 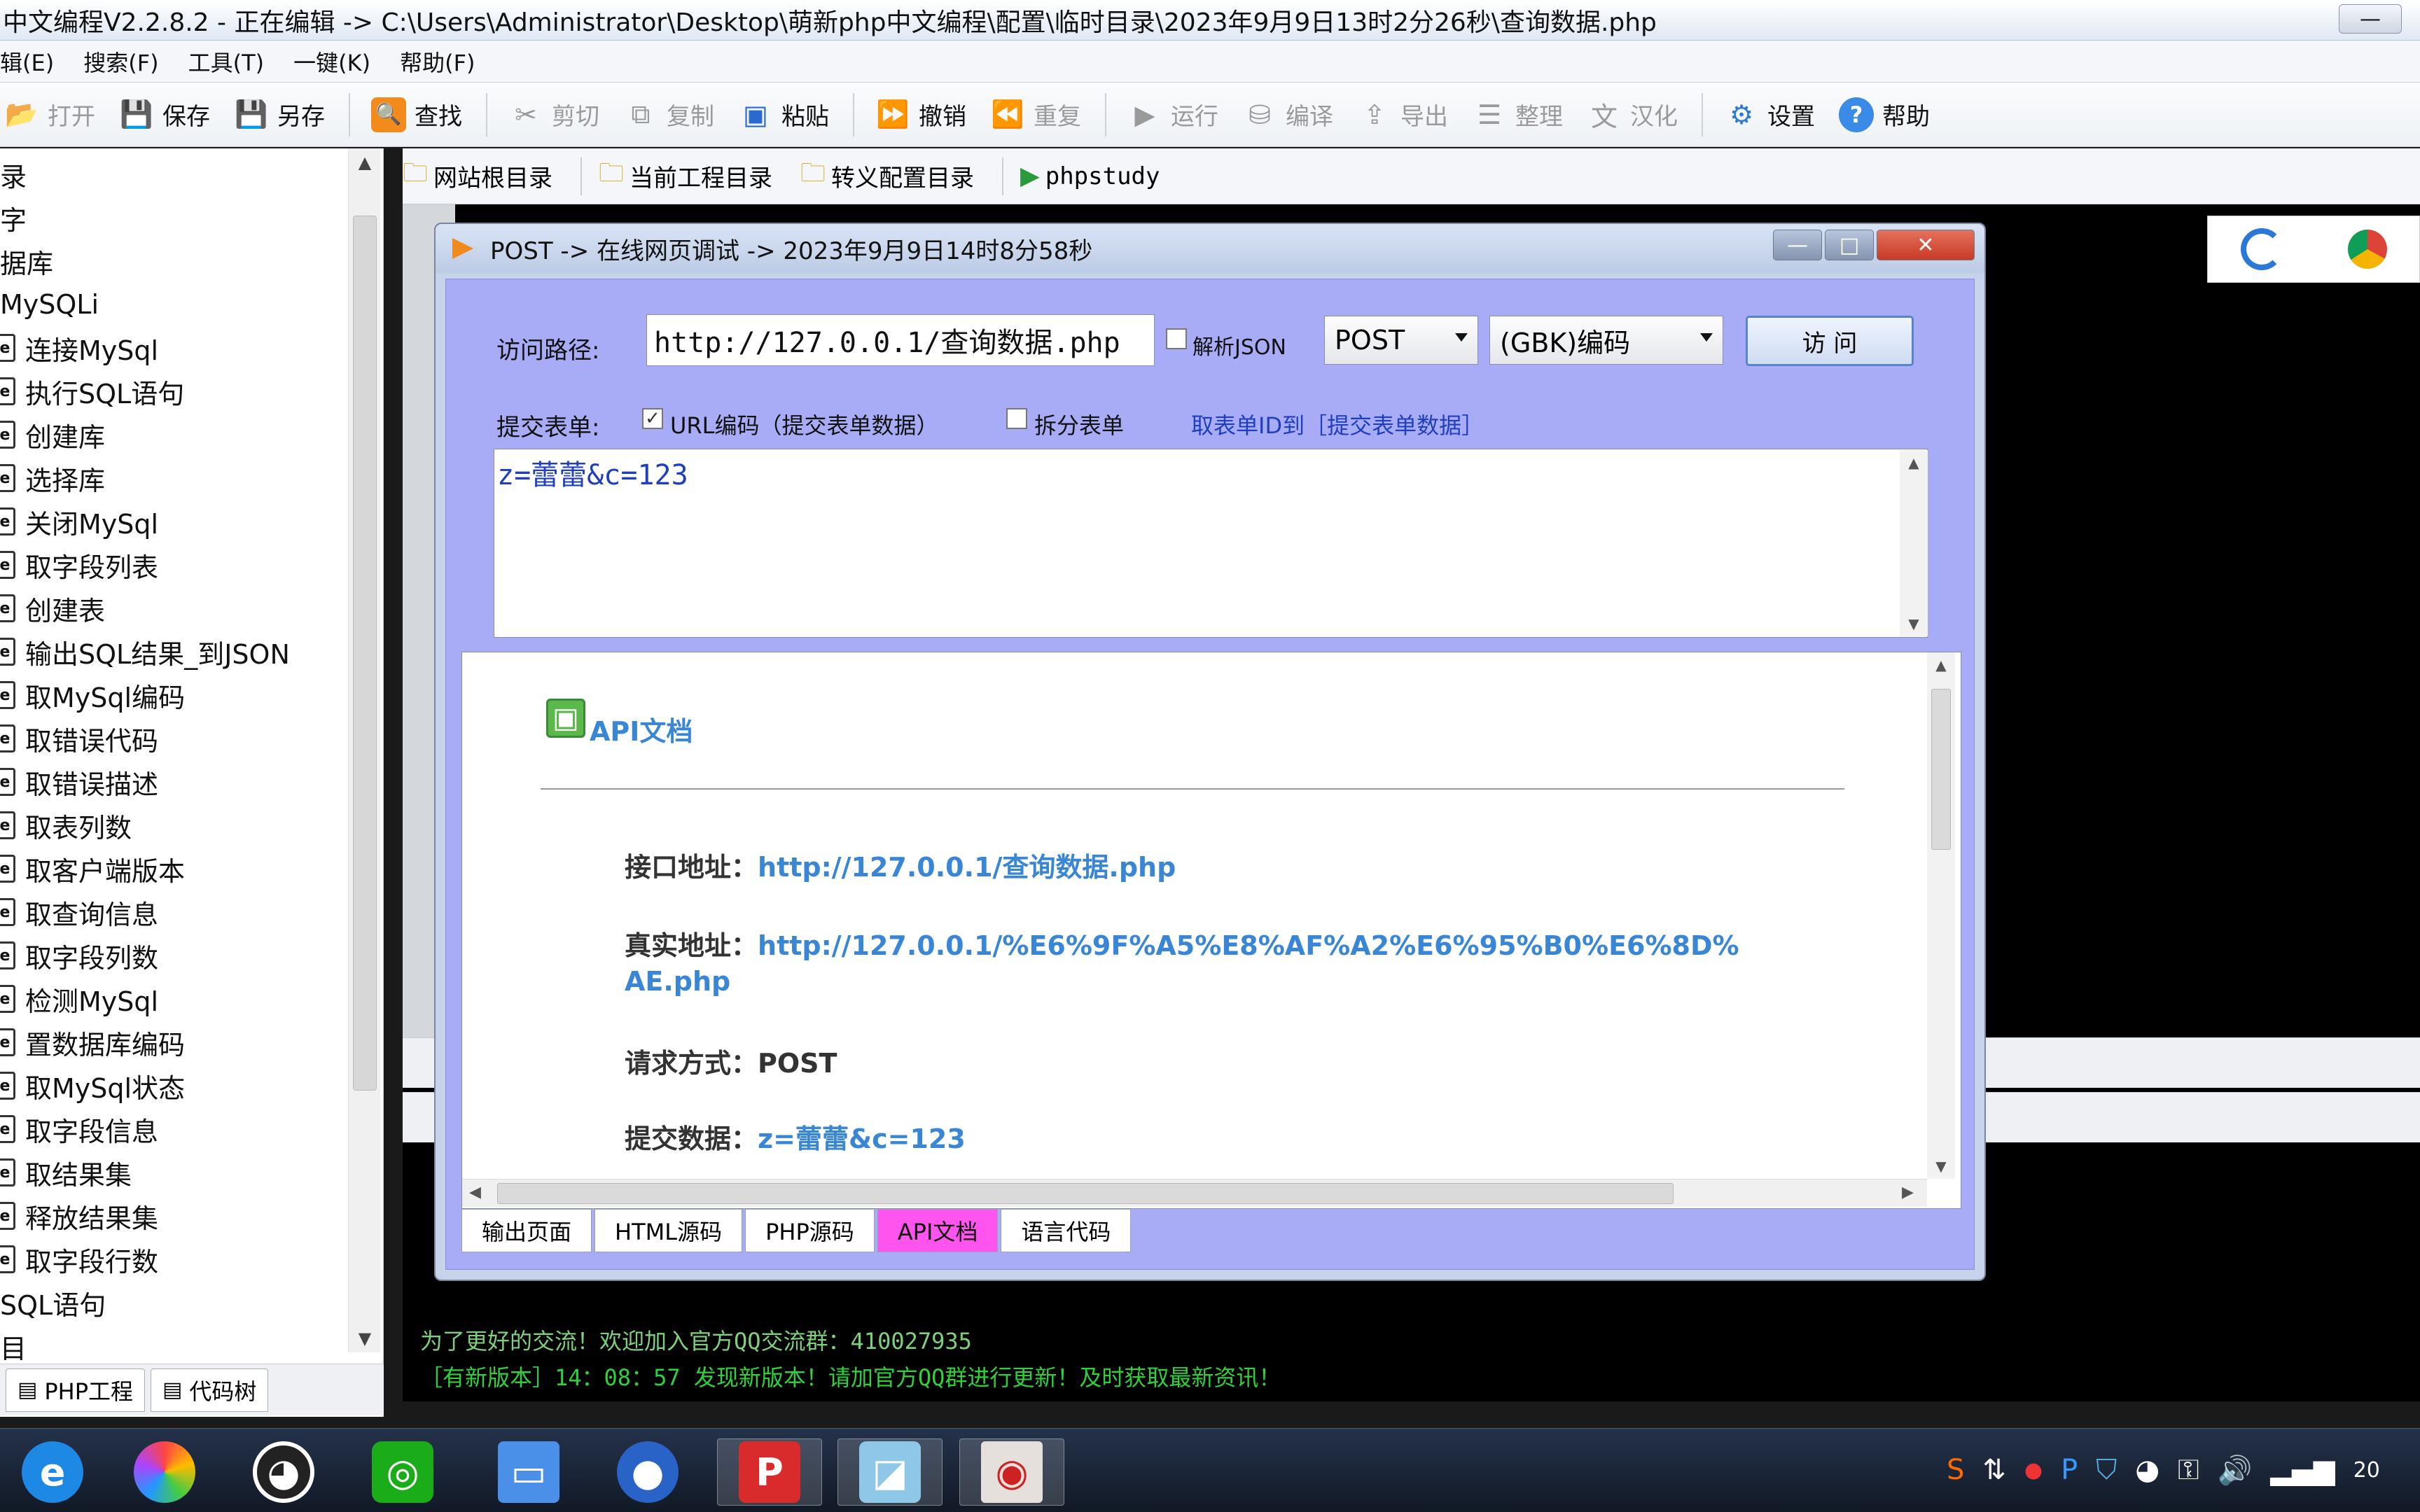 What do you see at coordinates (2366, 1470) in the screenshot?
I see `clock: 20` at bounding box center [2366, 1470].